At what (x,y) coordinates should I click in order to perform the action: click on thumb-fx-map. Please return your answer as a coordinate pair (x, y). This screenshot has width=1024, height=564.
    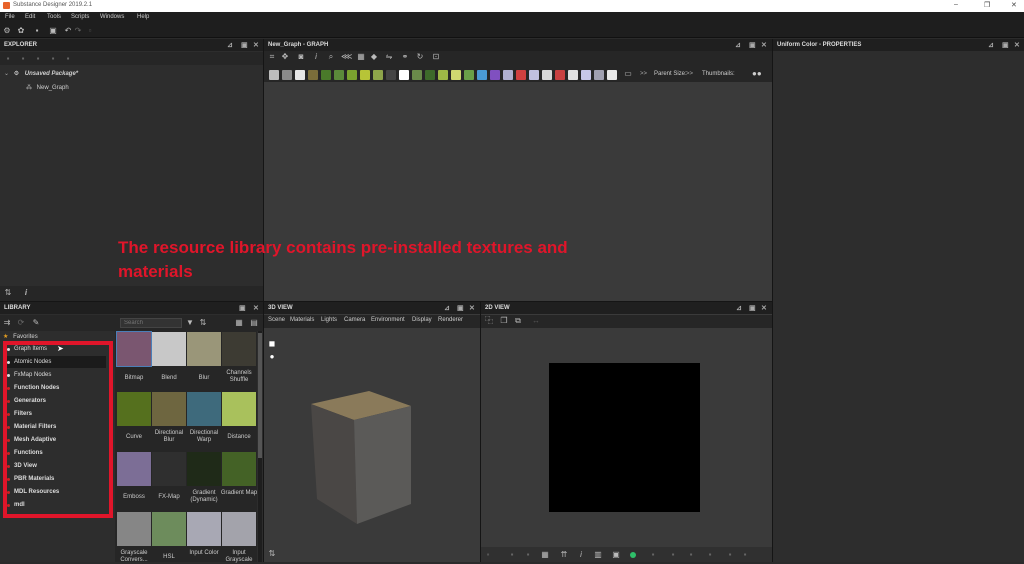
    Looking at the image, I should click on (169, 469).